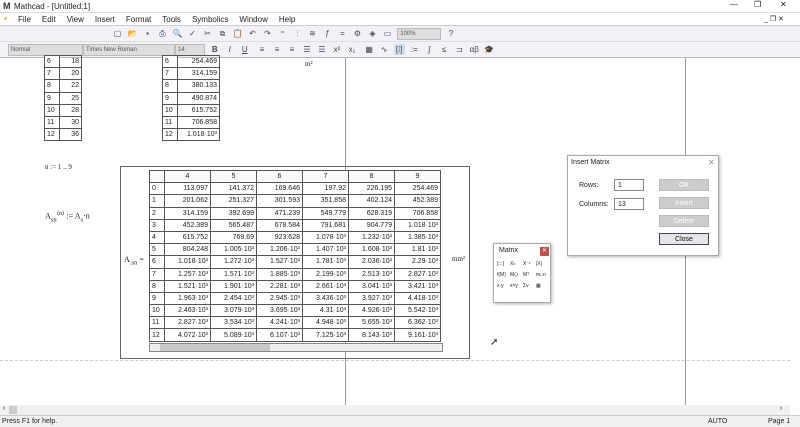 The image size is (800, 427). Describe the element at coordinates (734, 4) in the screenshot. I see `minimize-button: —` at that location.